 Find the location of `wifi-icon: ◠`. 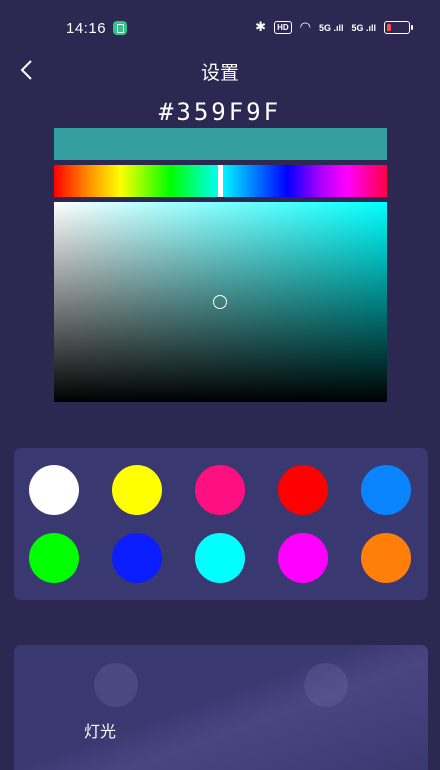

wifi-icon: ◠ is located at coordinates (305, 27).